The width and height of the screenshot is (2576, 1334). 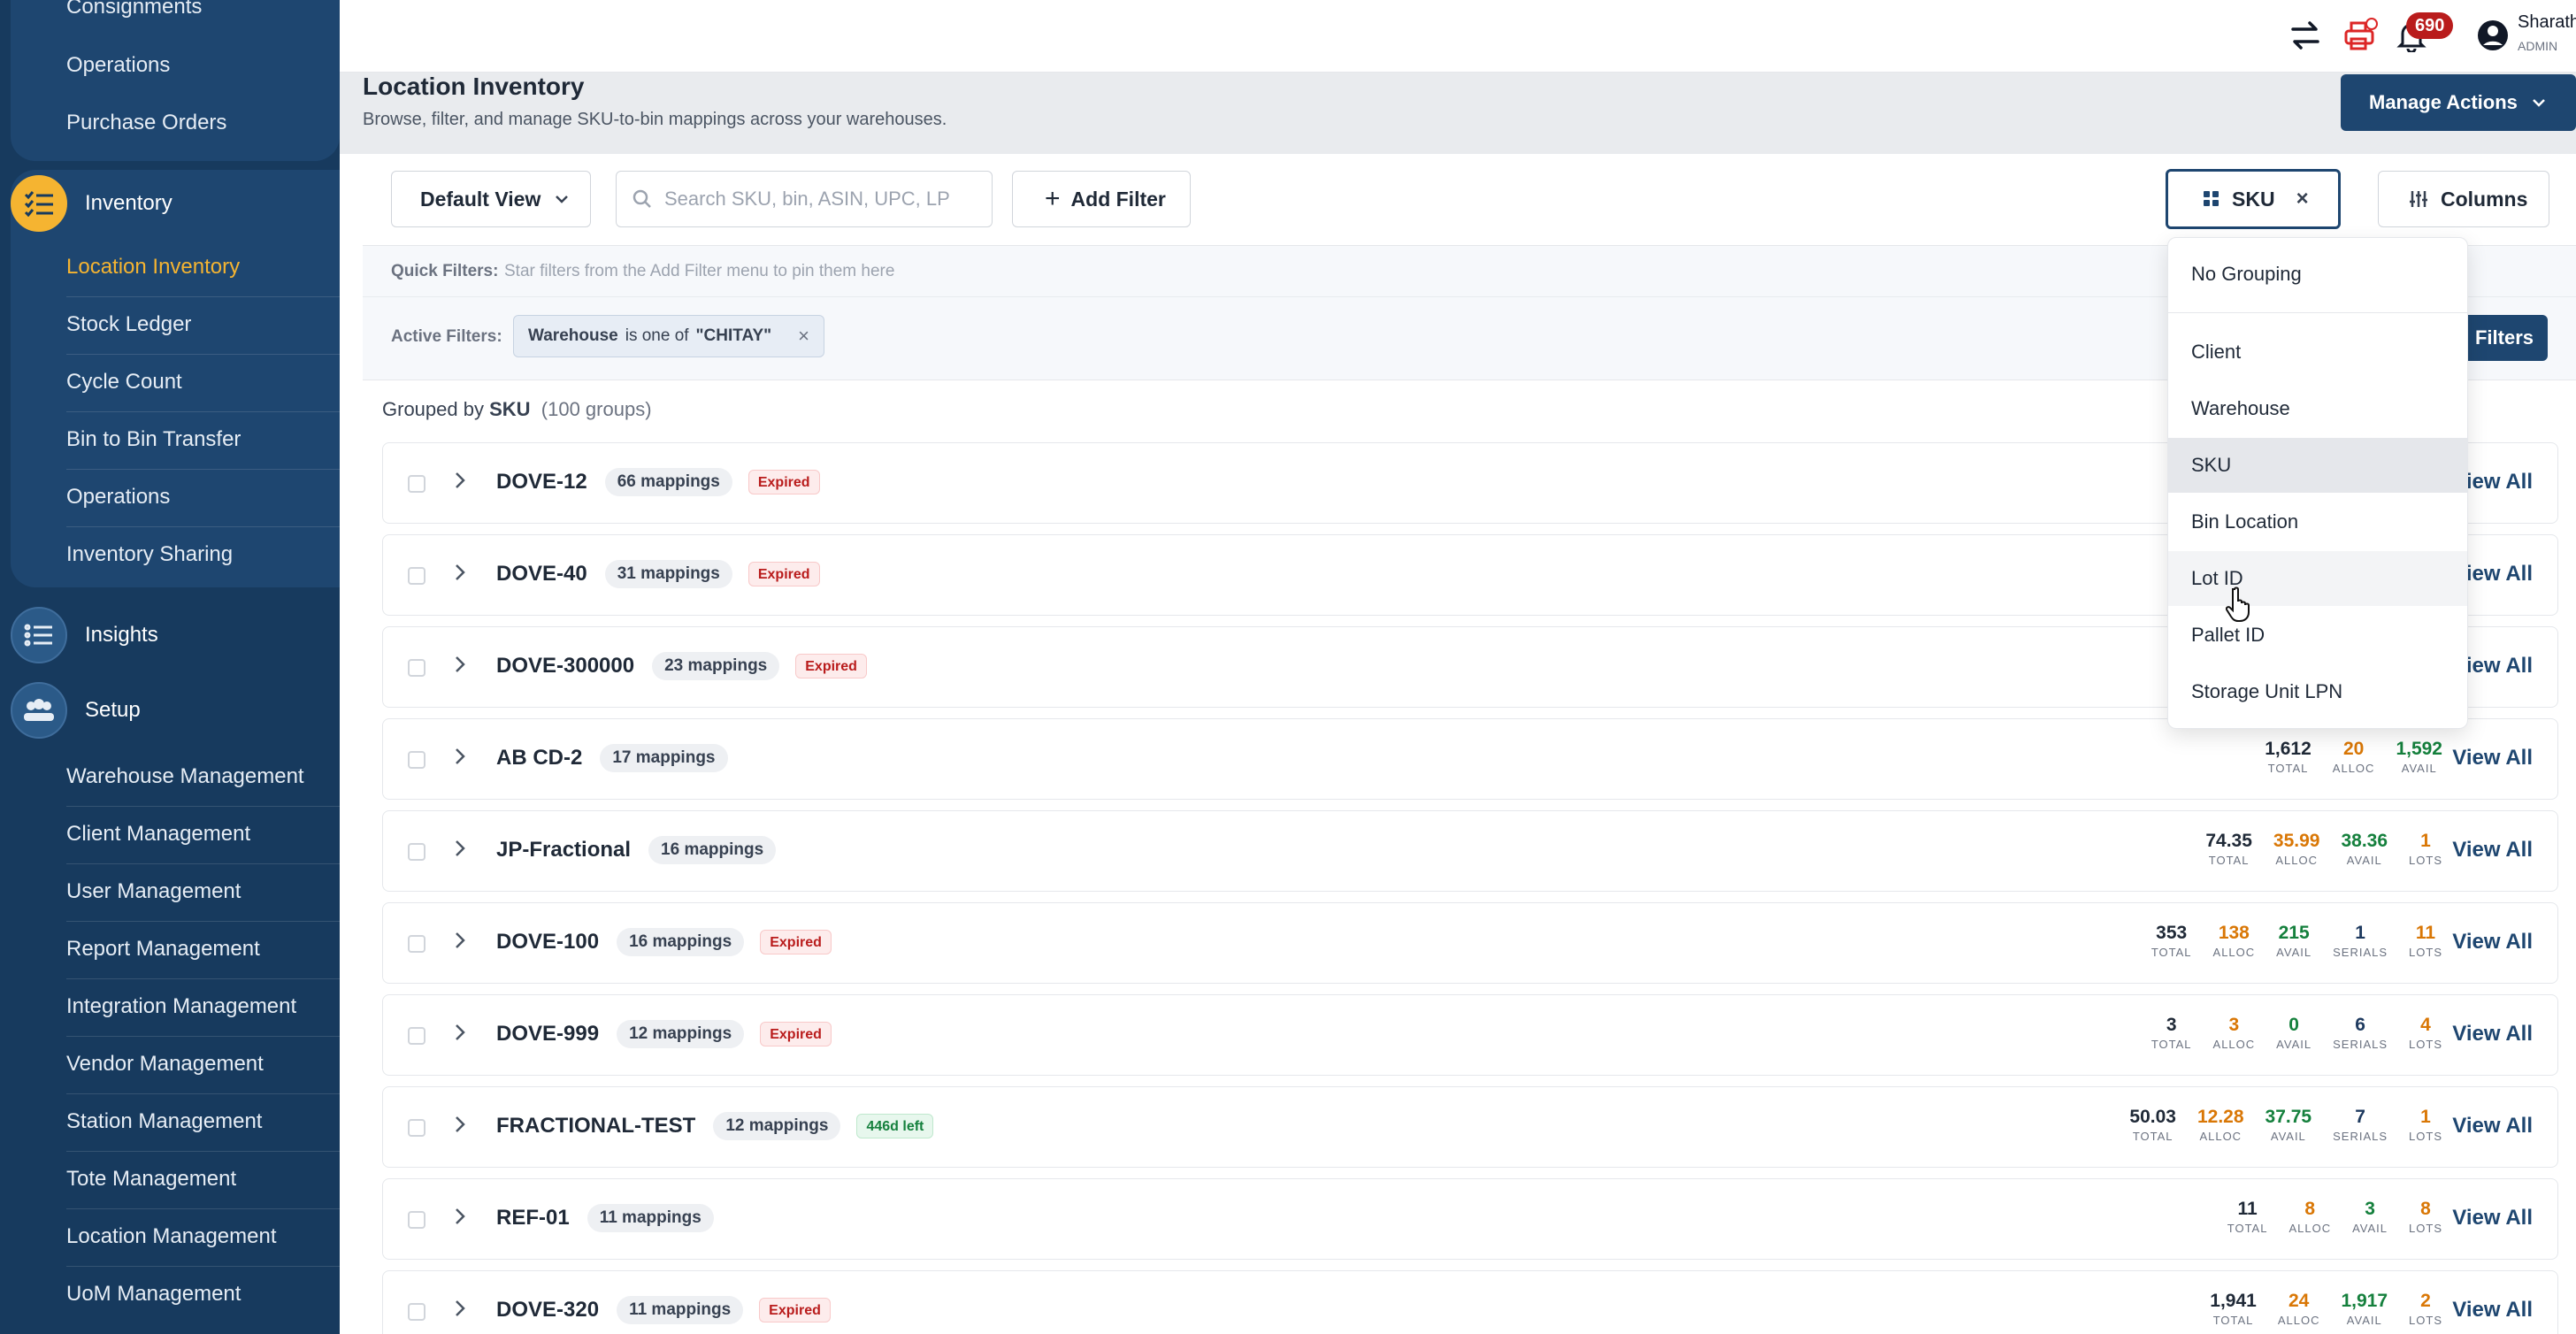 I want to click on swap-icon, so click(x=2305, y=35).